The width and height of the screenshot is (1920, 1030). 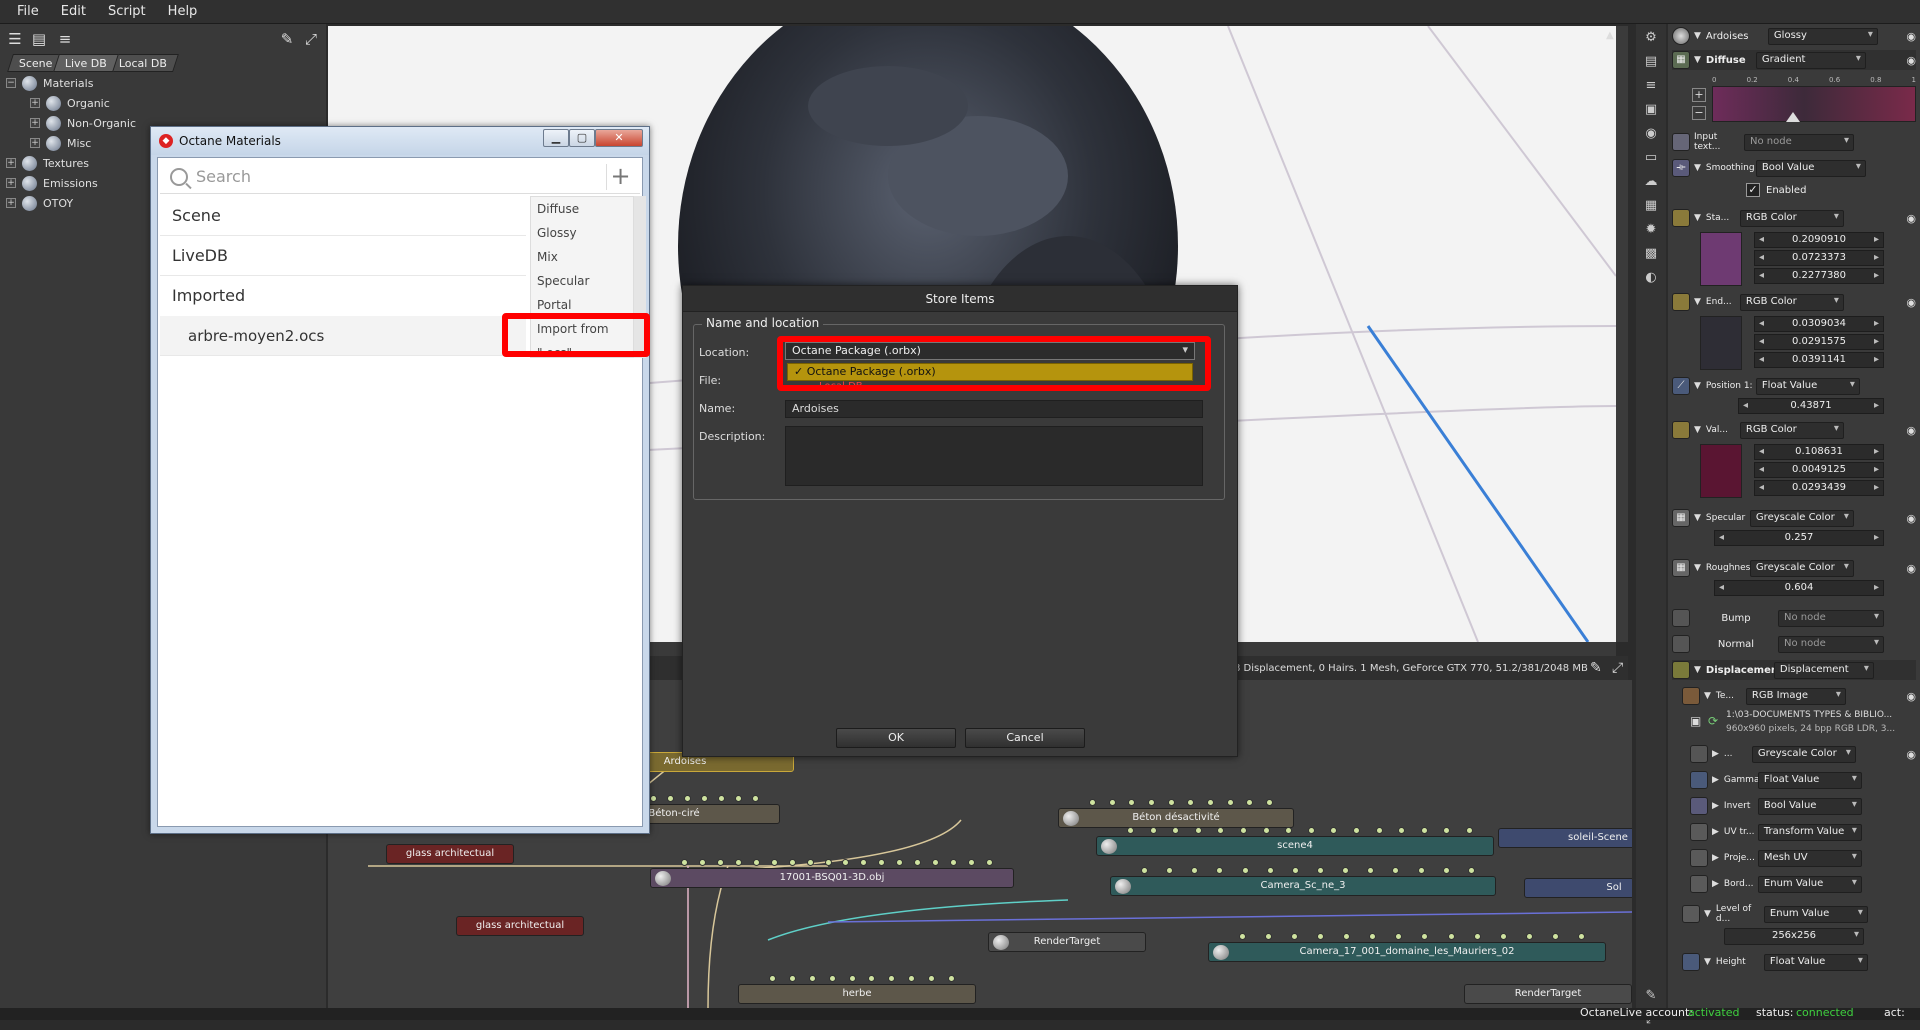 What do you see at coordinates (1801, 518) in the screenshot?
I see `specular-type-select: Greyscale Color` at bounding box center [1801, 518].